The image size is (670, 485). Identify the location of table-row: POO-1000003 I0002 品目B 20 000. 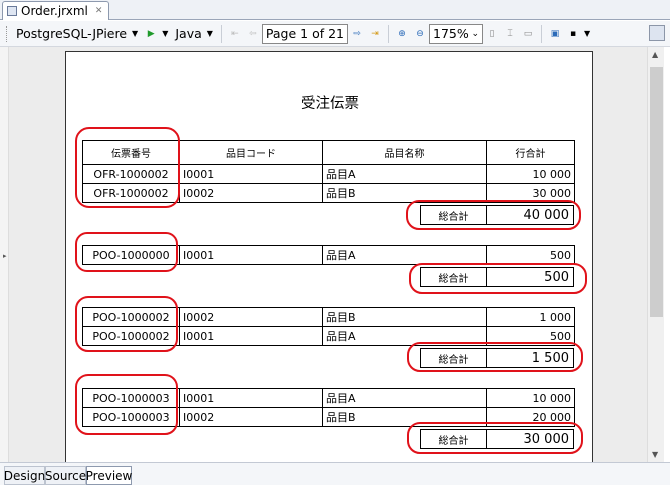
(328, 417).